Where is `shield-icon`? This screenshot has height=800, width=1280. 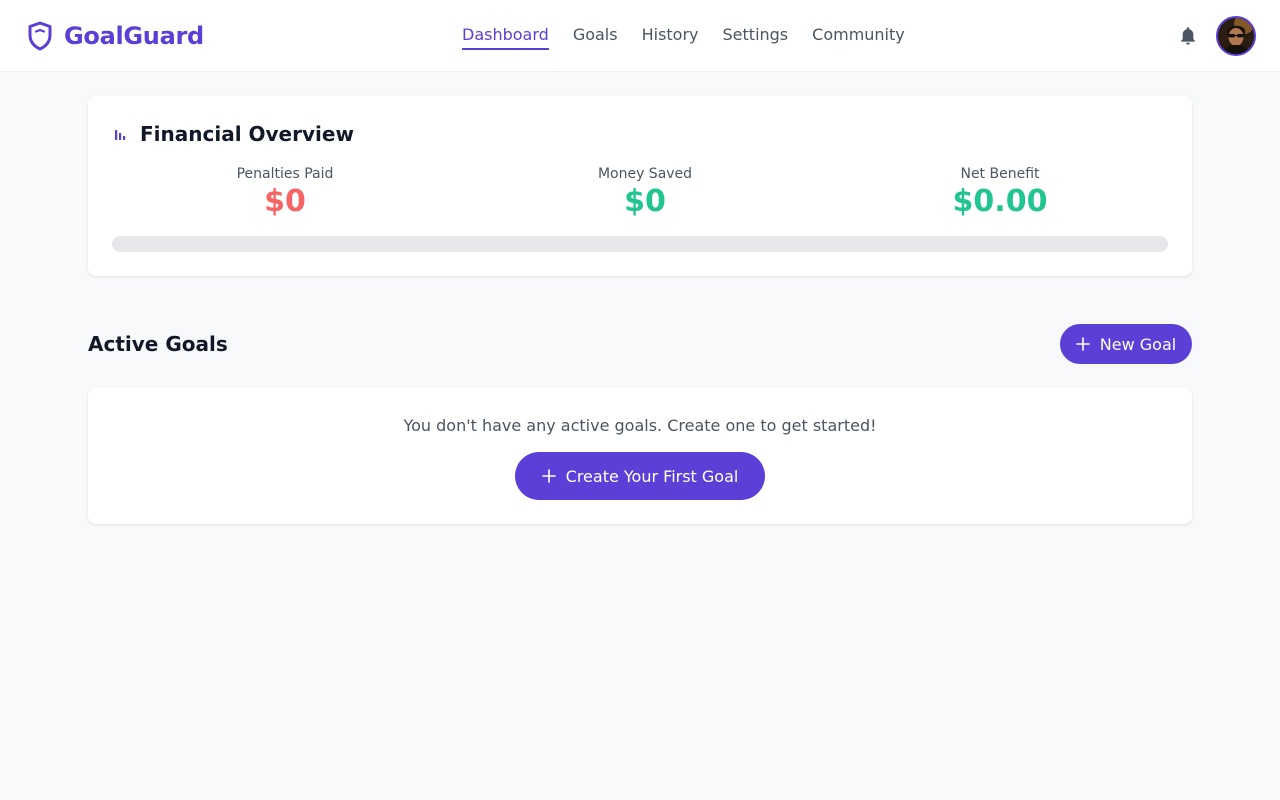
shield-icon is located at coordinates (40, 36).